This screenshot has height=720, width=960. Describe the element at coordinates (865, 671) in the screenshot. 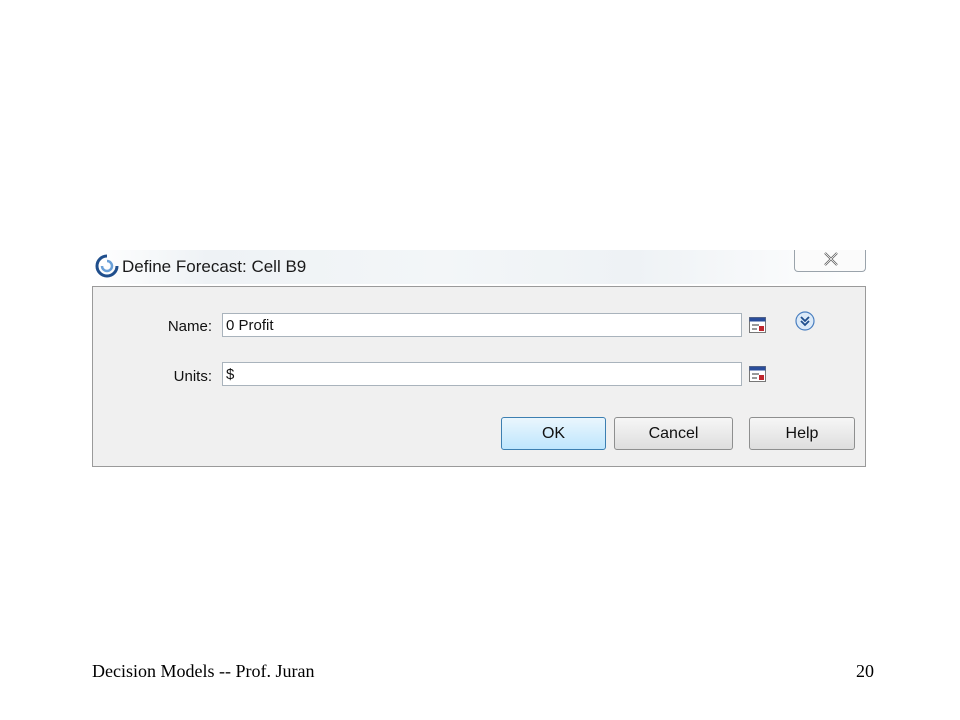

I see `page-number: 20` at that location.